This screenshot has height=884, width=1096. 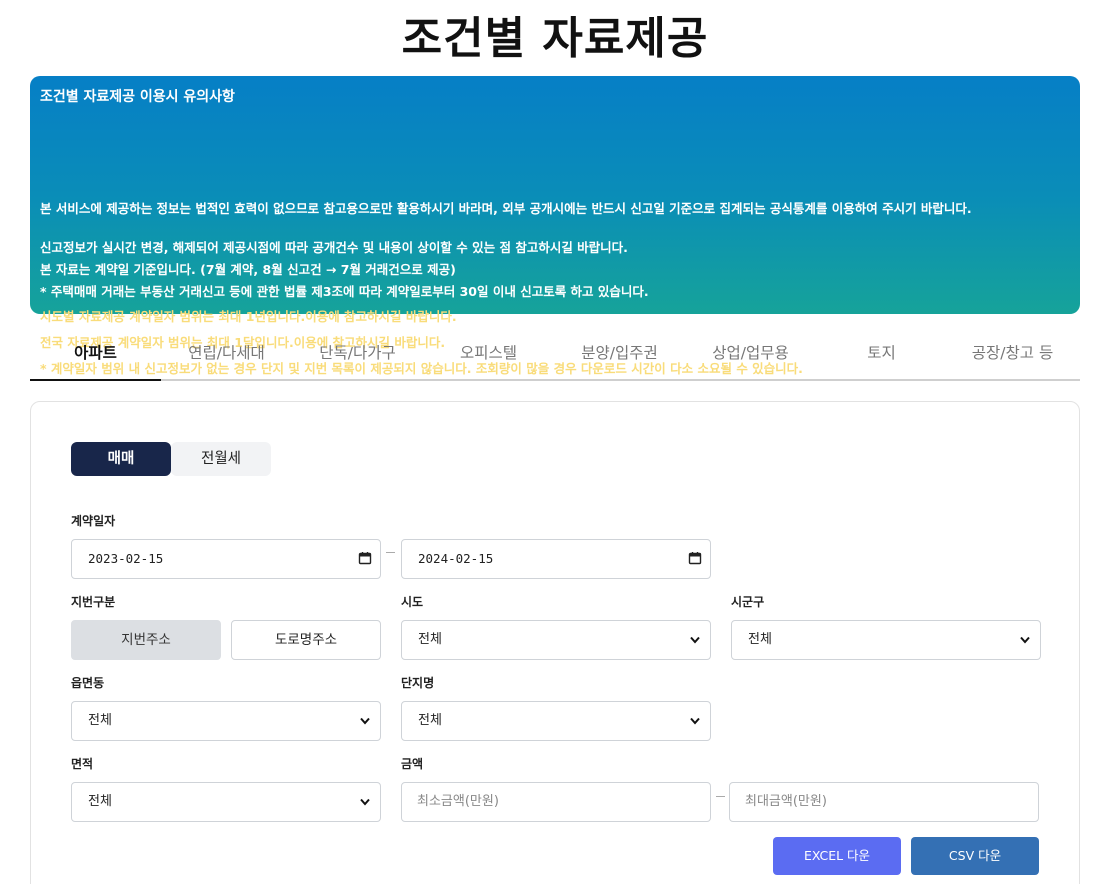 I want to click on eupmyeondong-select: 전체, so click(x=226, y=721).